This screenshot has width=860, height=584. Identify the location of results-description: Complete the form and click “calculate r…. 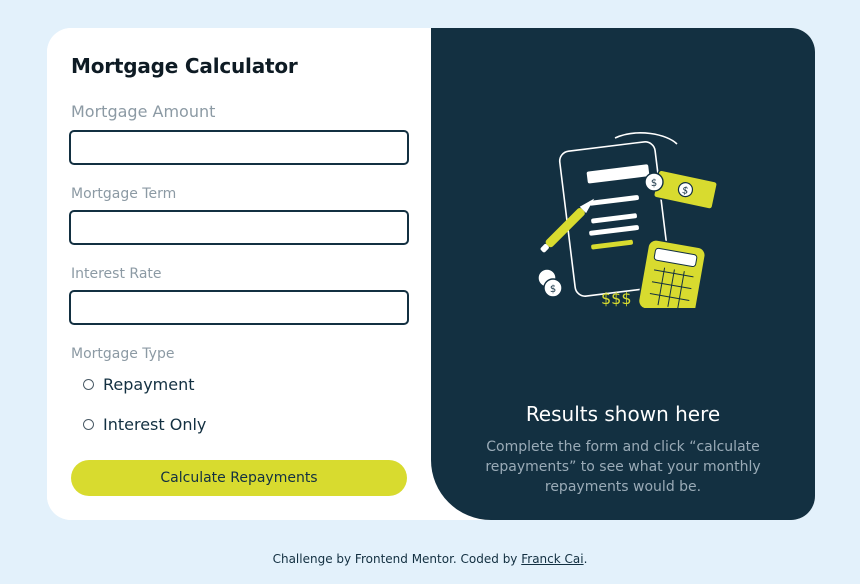
(623, 467).